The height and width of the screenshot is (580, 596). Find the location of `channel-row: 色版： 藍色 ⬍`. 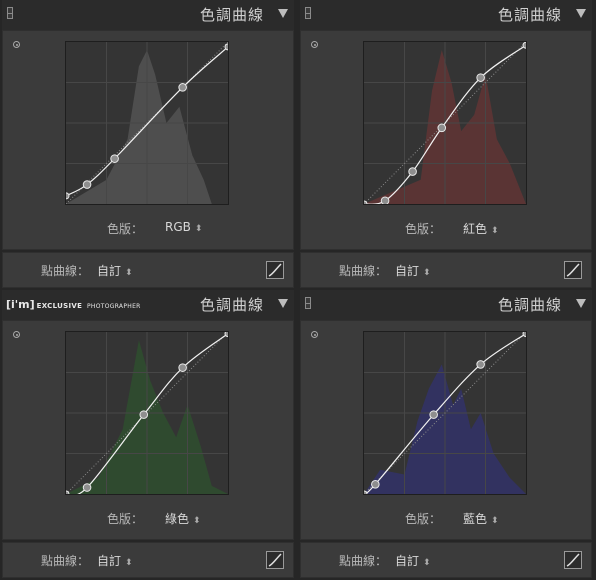

channel-row: 色版： 藍色 ⬍ is located at coordinates (447, 518).